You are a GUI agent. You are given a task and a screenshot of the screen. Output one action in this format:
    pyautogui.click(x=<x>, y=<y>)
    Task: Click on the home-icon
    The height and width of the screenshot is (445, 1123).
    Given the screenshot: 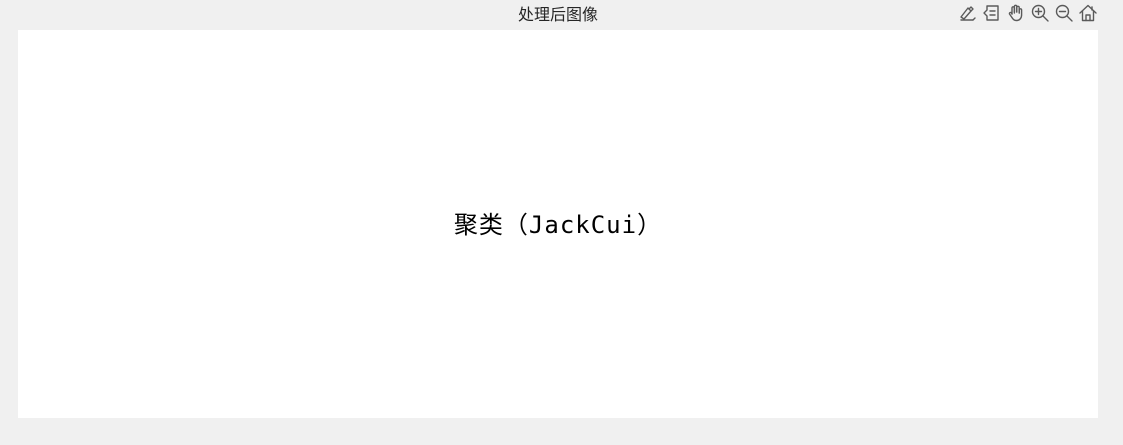 What is the action you would take?
    pyautogui.click(x=1088, y=15)
    